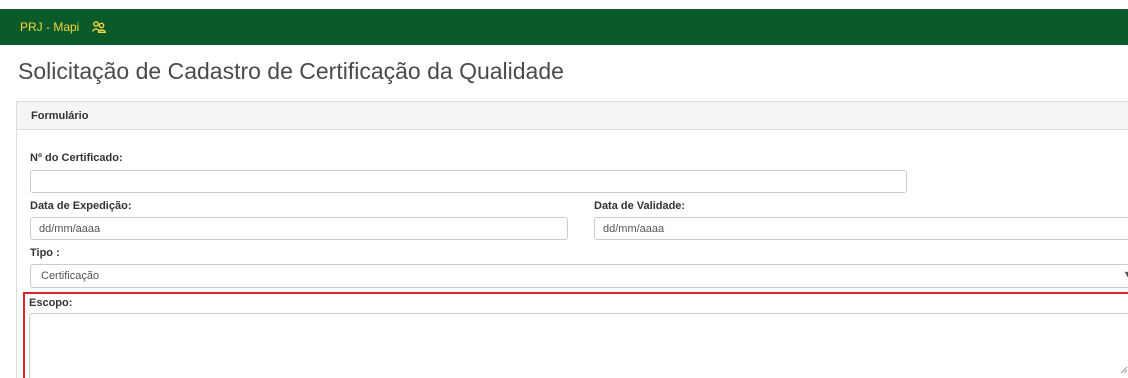 This screenshot has height=378, width=1128. I want to click on certificate-number-input, so click(468, 181).